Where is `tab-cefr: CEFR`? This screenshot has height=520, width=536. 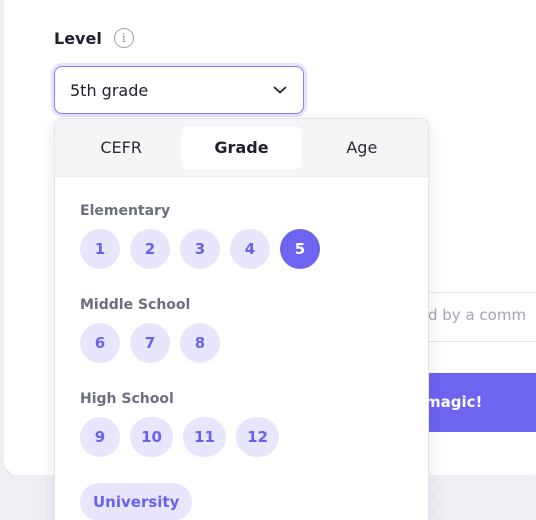 tab-cefr: CEFR is located at coordinates (121, 148).